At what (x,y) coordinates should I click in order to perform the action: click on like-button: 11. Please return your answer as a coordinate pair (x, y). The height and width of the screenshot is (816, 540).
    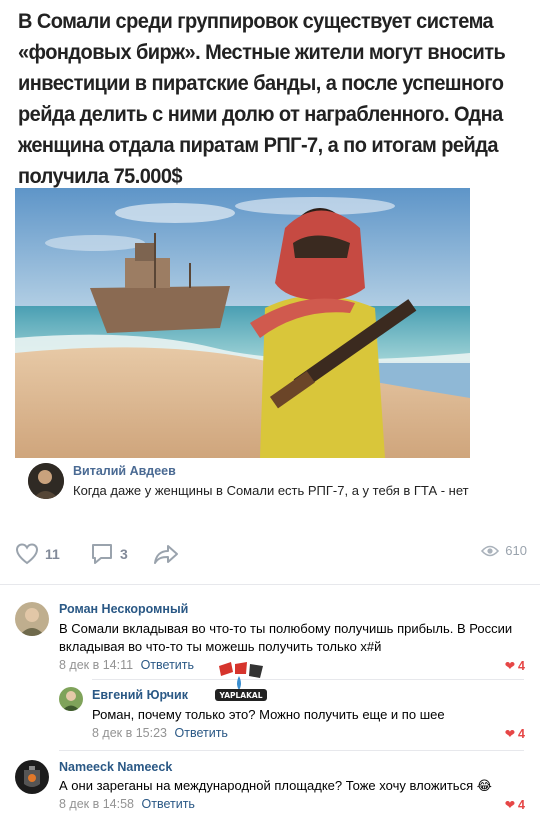
    Looking at the image, I should click on (37, 554).